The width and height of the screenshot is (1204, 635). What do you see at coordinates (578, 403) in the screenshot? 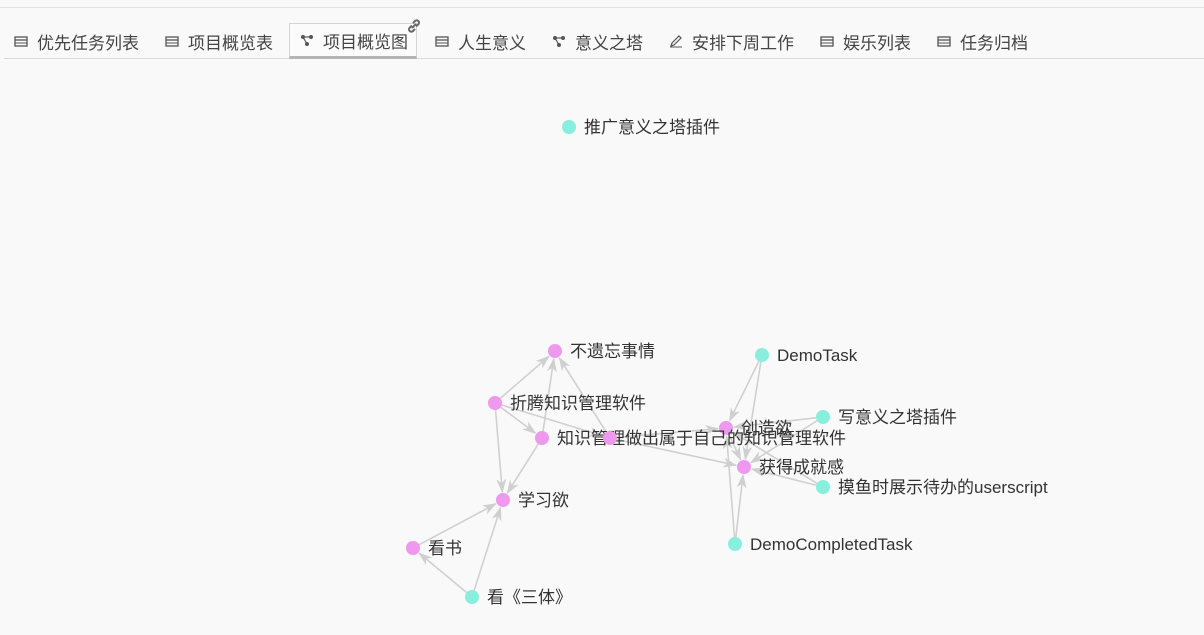
I see `node-label: 折腾知识管理软件` at bounding box center [578, 403].